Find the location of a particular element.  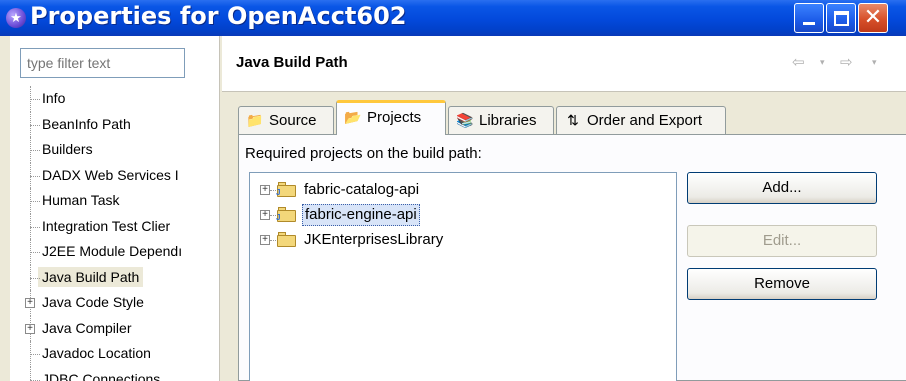

tree-item-human-task: Human Task is located at coordinates (114, 201).